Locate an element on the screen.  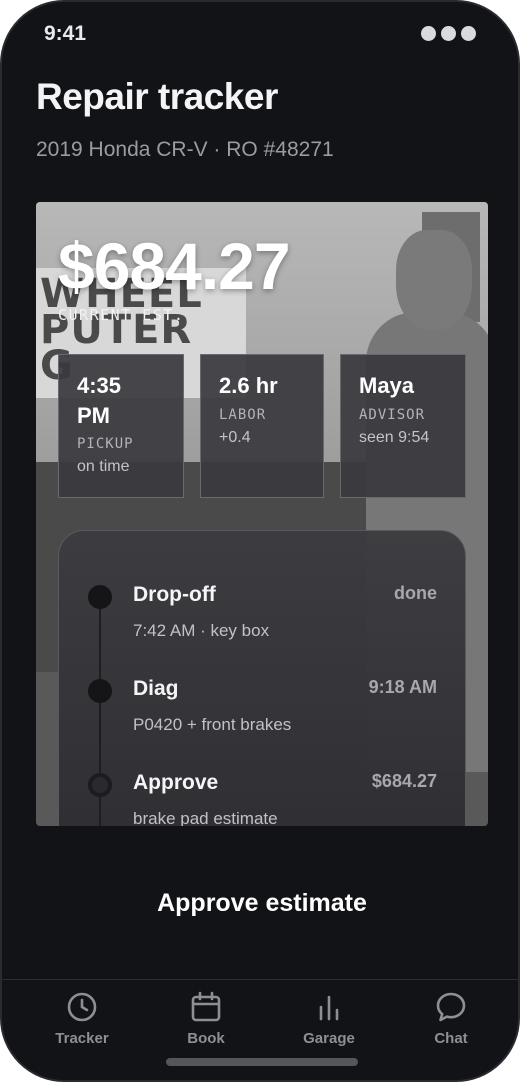
timeline-meta: done is located at coordinates (415, 593).